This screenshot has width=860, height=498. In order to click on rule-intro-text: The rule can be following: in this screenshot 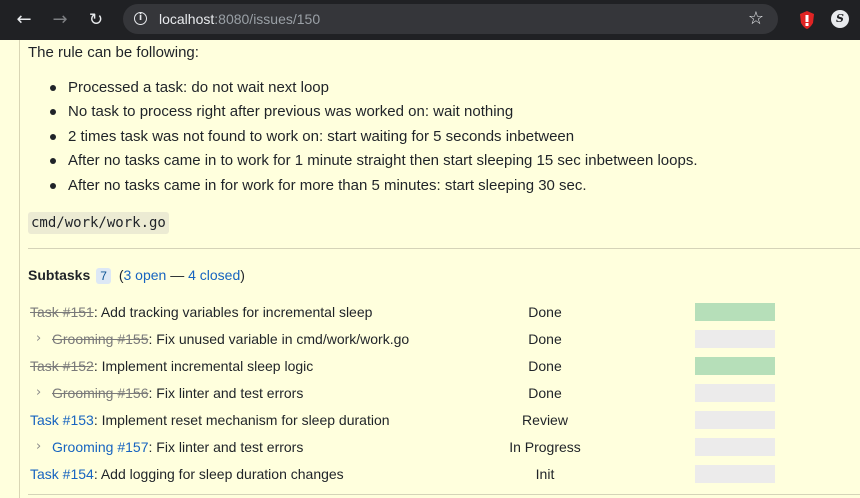, I will do `click(113, 52)`.